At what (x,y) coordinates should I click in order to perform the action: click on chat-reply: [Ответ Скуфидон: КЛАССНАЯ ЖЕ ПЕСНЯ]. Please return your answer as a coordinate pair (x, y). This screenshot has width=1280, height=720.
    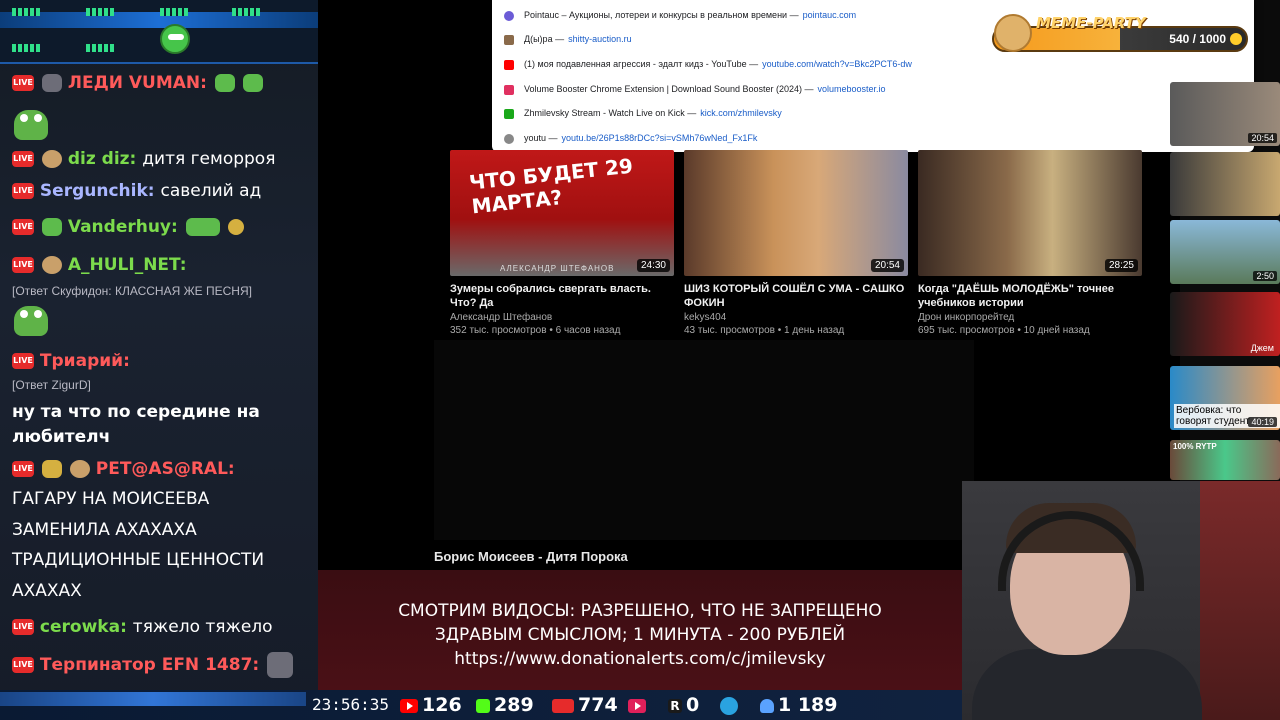
    Looking at the image, I should click on (132, 291).